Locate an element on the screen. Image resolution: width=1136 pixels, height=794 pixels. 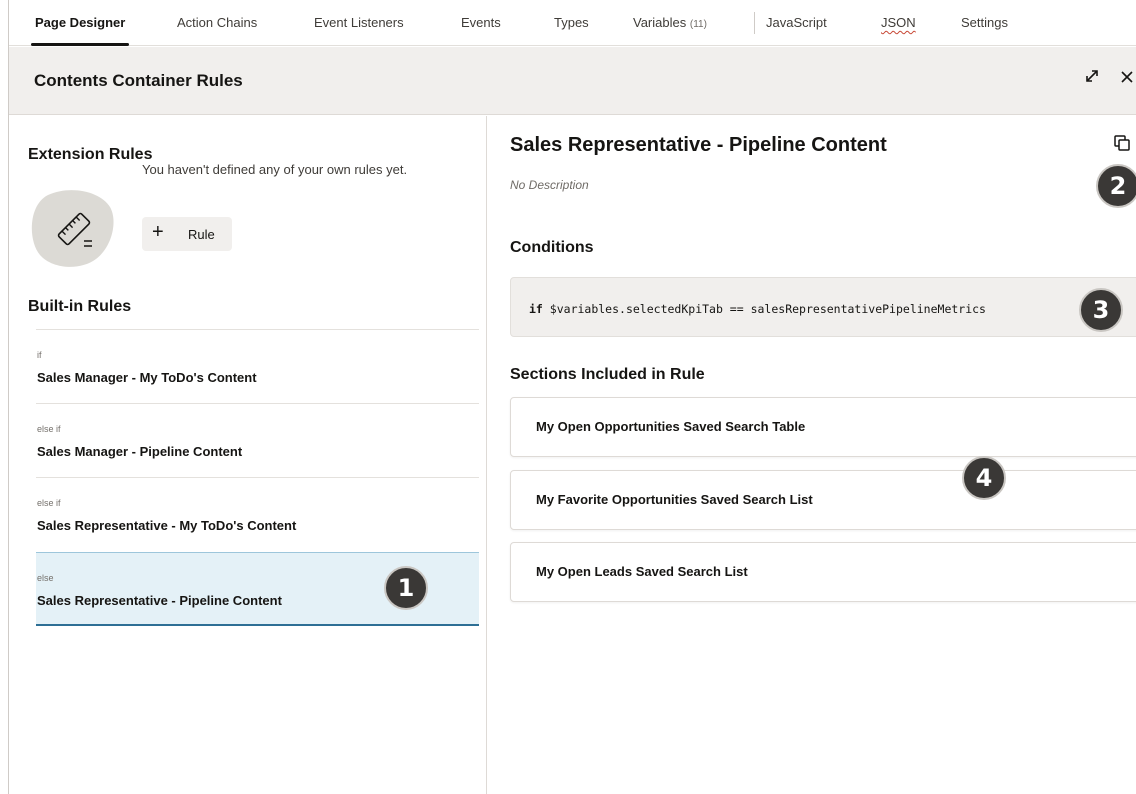
plus-icon: + is located at coordinates (158, 232).